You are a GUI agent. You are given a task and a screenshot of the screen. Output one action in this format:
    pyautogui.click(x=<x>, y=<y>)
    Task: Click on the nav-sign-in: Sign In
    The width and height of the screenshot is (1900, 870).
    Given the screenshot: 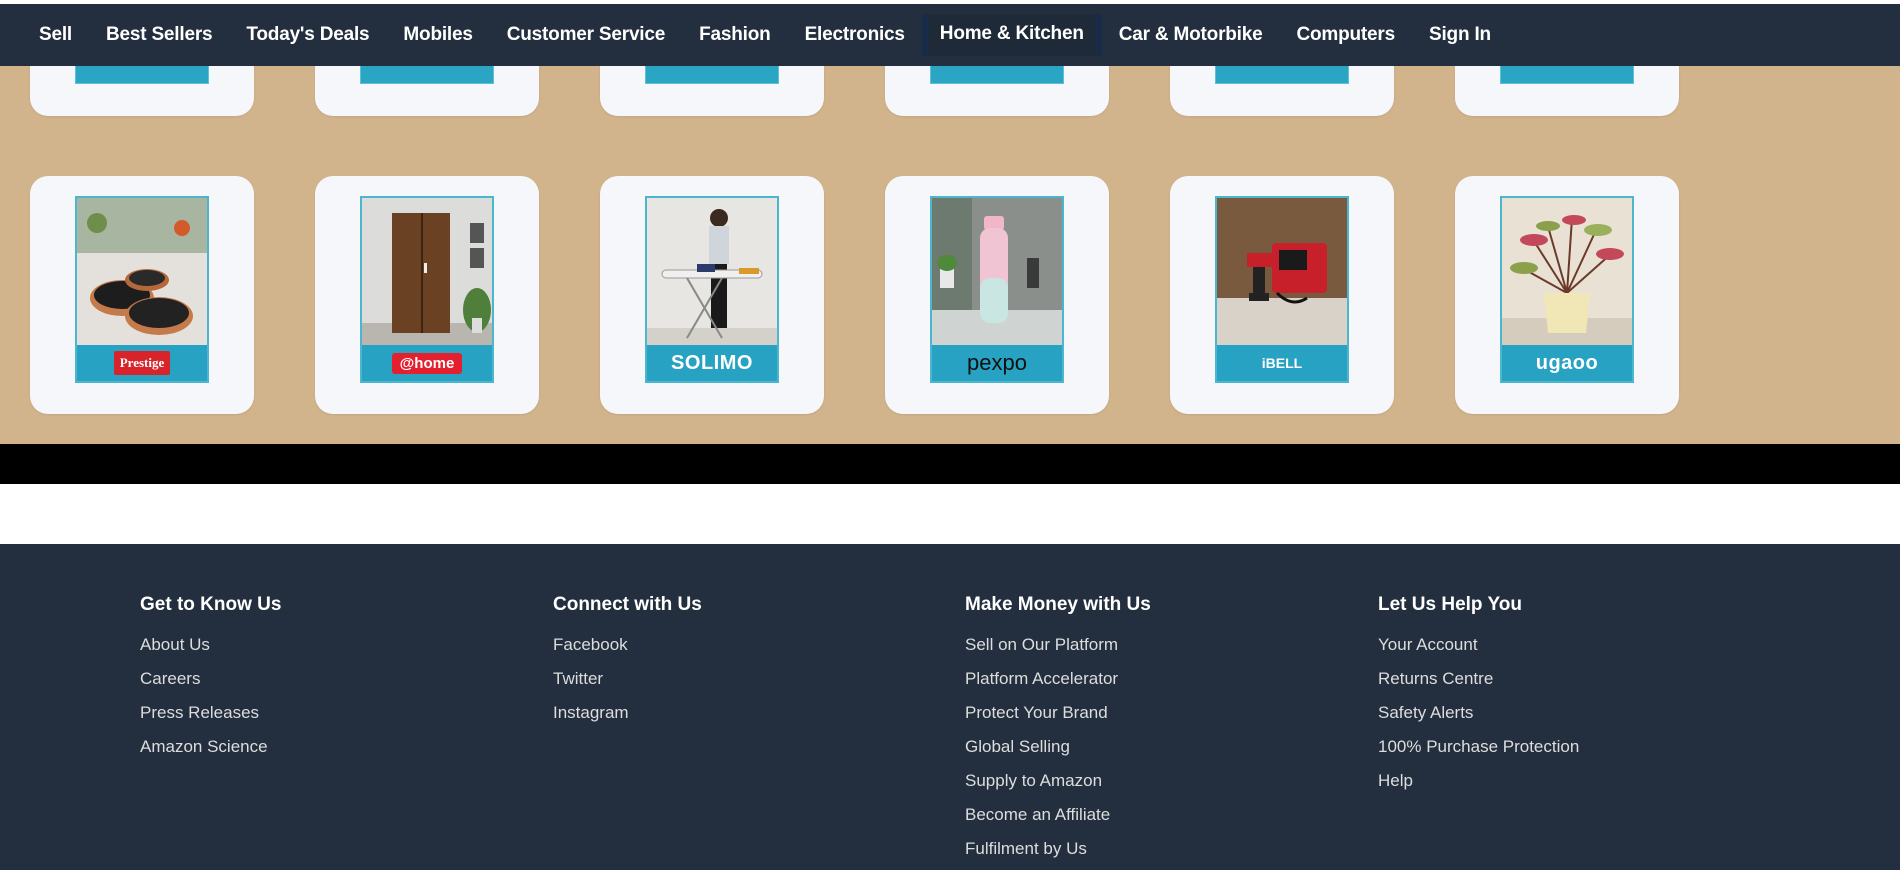 What is the action you would take?
    pyautogui.click(x=1460, y=35)
    